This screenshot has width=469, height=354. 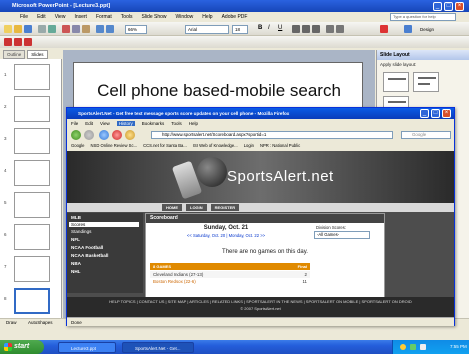 What do you see at coordinates (342, 235) in the screenshot?
I see `division-select: -All Games-` at bounding box center [342, 235].